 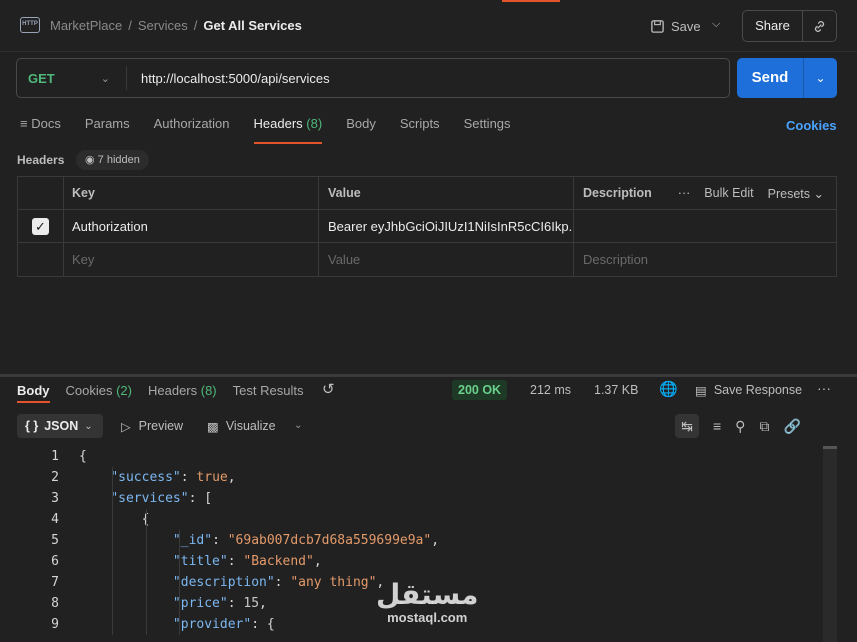 I want to click on response-tab-tests: Test Results, so click(x=268, y=390).